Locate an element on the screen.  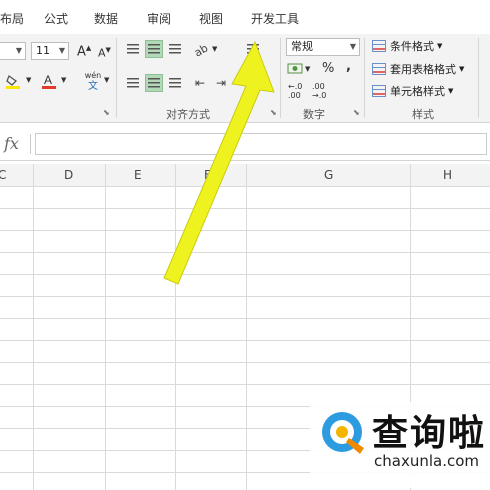
number-format-combo: 常规 ▼ is located at coordinates (323, 47).